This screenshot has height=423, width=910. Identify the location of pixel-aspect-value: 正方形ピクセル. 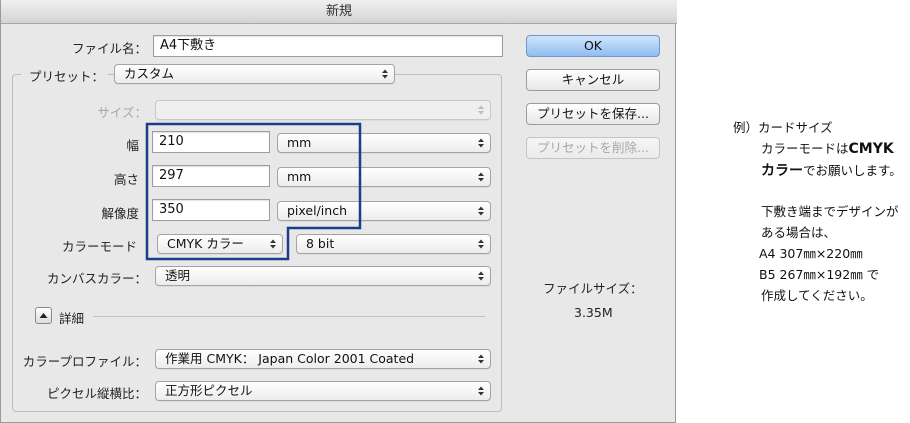
(209, 390).